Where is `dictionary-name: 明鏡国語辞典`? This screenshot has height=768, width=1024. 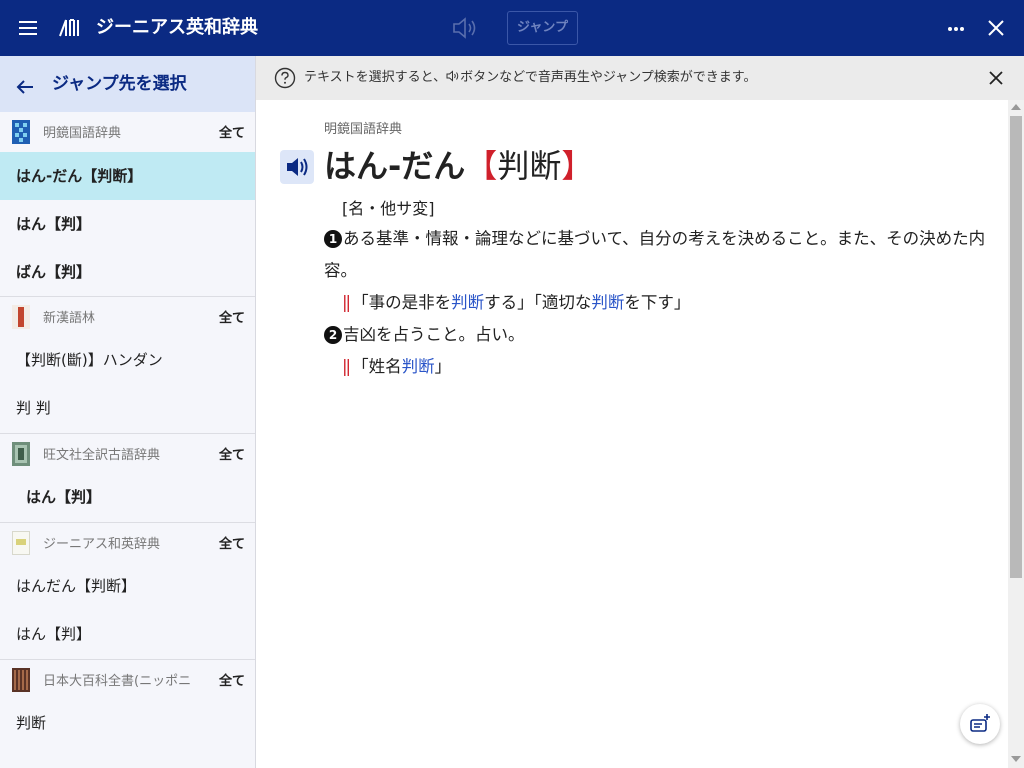
dictionary-name: 明鏡国語辞典 is located at coordinates (82, 133).